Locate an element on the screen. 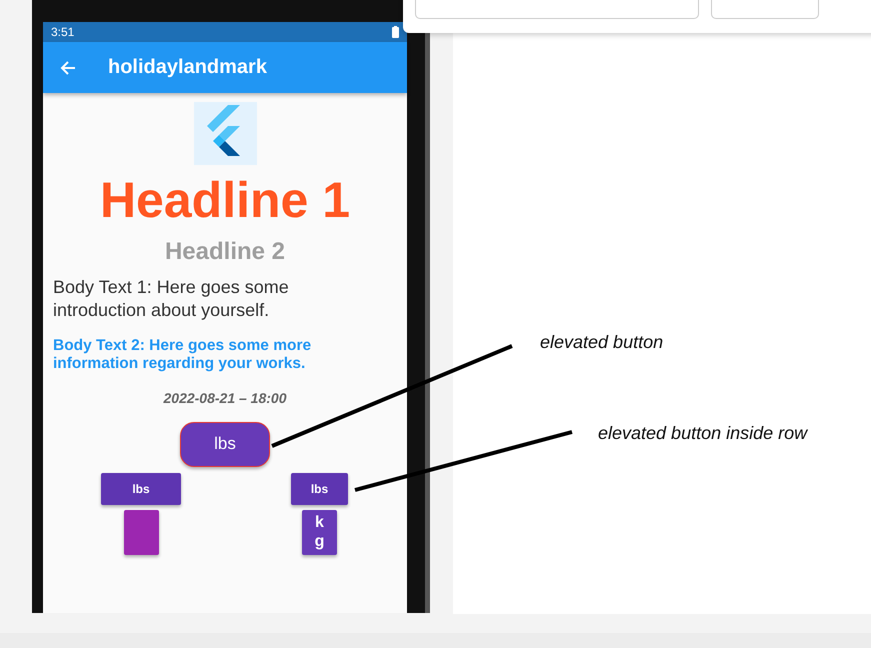 The width and height of the screenshot is (871, 648). app-title: holidaylandmark is located at coordinates (187, 67).